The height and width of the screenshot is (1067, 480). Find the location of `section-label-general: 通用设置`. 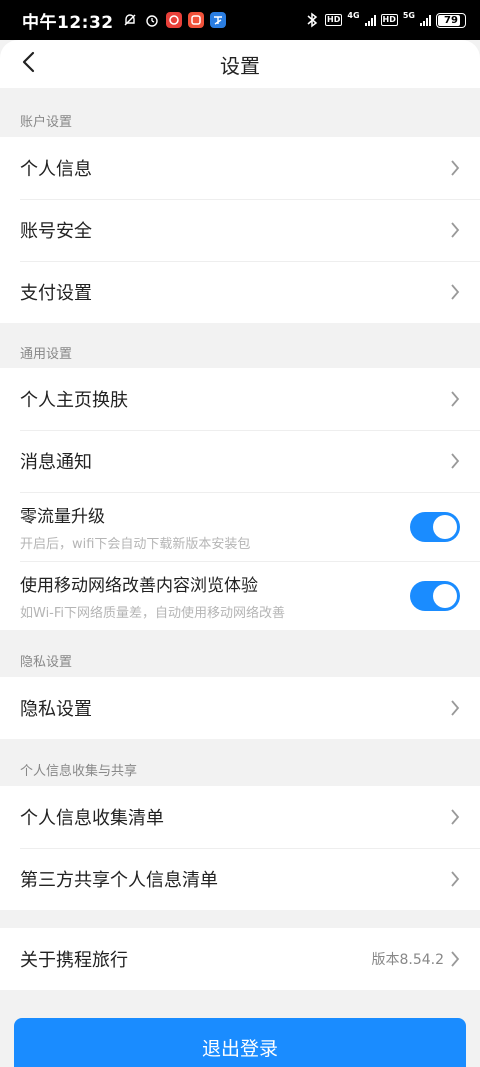

section-label-general: 通用设置 is located at coordinates (46, 354).